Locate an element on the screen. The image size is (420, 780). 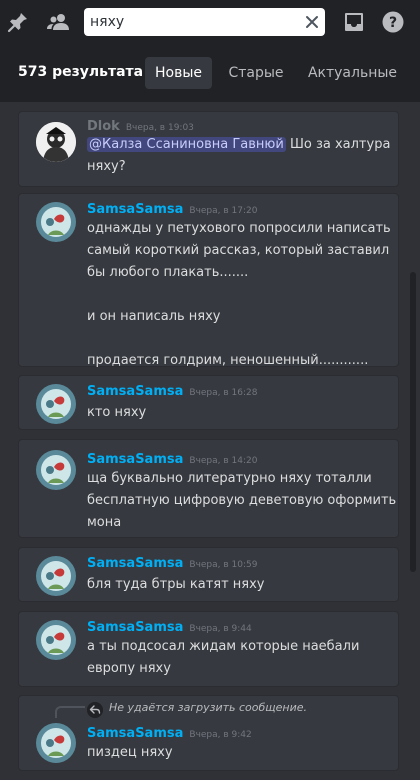
message-author: SamsaSamsa Вчера, в 9:42 is located at coordinates (169, 733).